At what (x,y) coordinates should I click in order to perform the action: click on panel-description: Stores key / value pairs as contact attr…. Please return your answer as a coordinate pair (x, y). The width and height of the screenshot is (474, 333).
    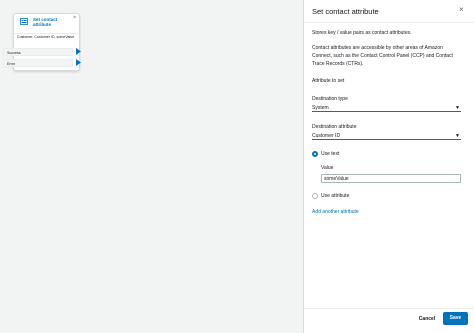
    Looking at the image, I should click on (362, 33).